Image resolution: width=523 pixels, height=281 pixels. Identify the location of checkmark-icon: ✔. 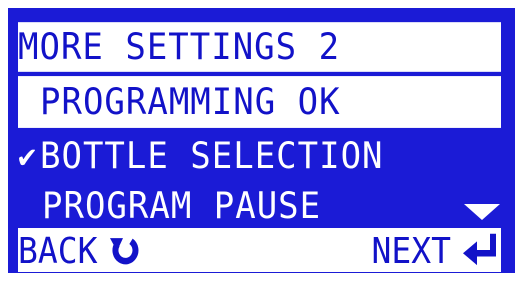
(28, 156).